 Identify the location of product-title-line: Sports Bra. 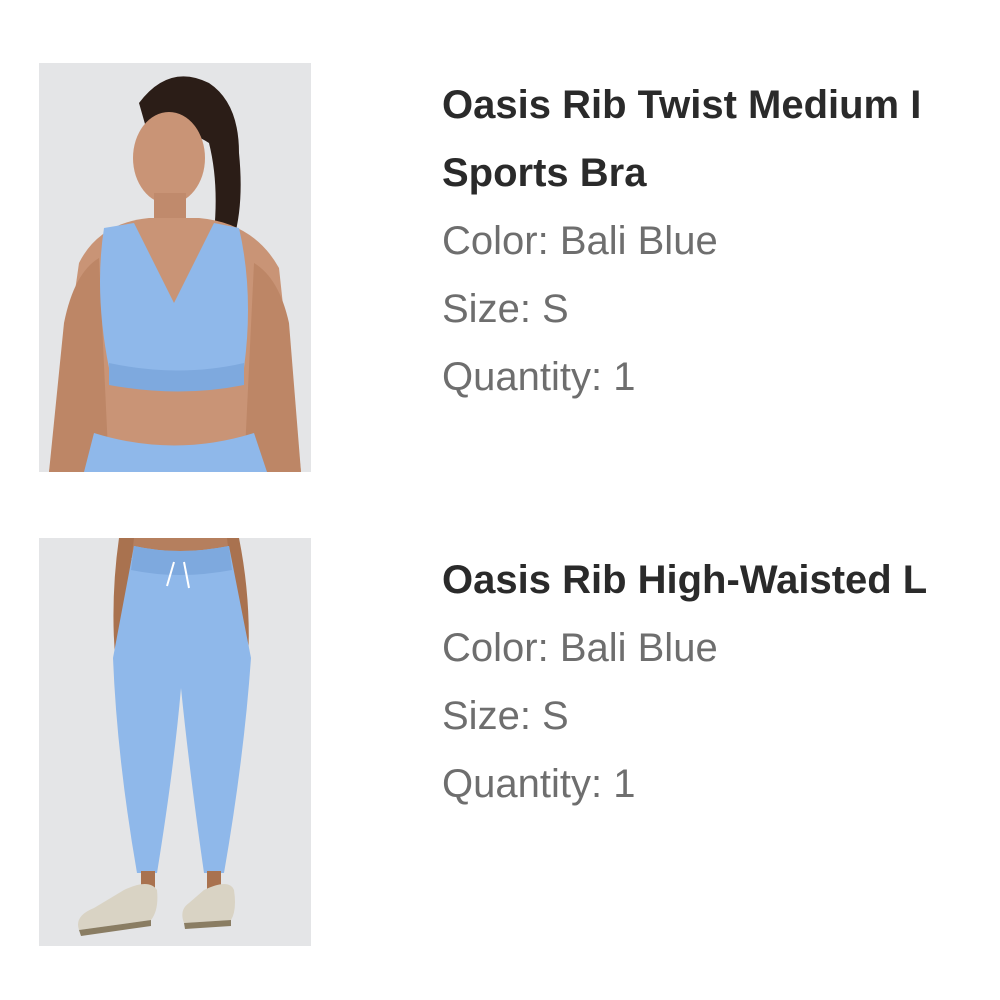
(544, 173).